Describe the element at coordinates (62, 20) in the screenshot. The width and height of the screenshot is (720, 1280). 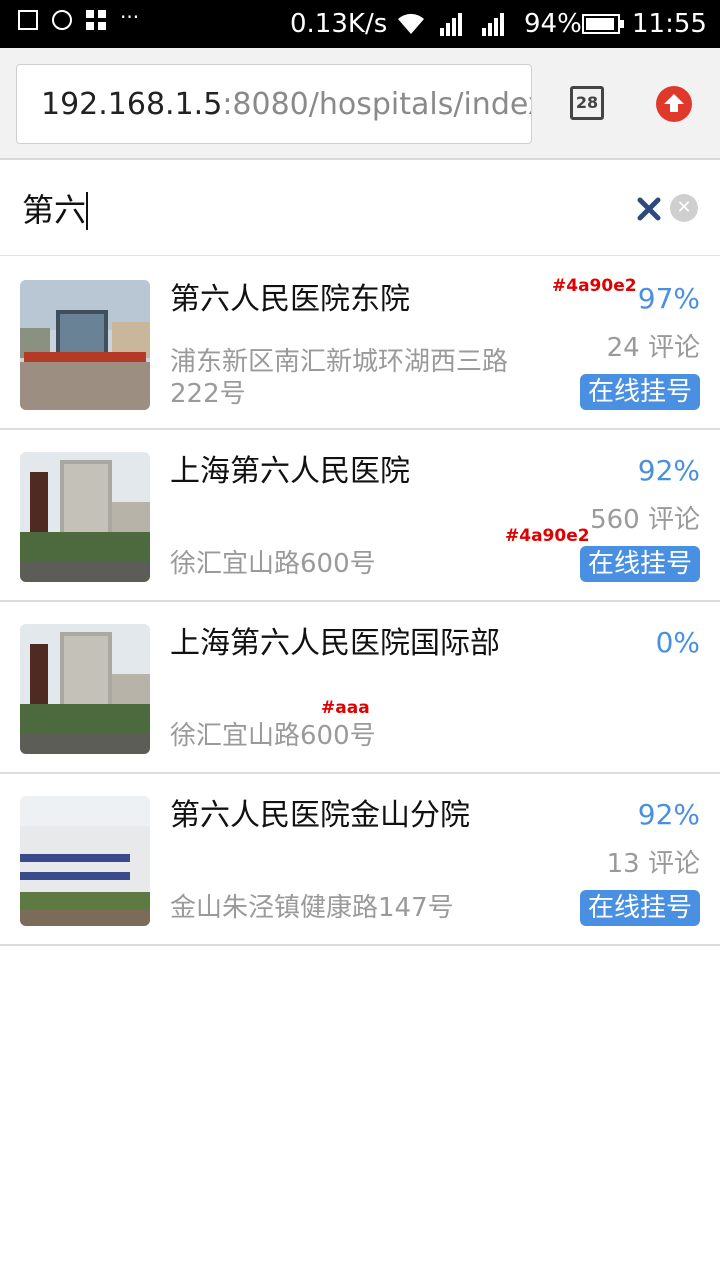
I see `music-notification-icon` at that location.